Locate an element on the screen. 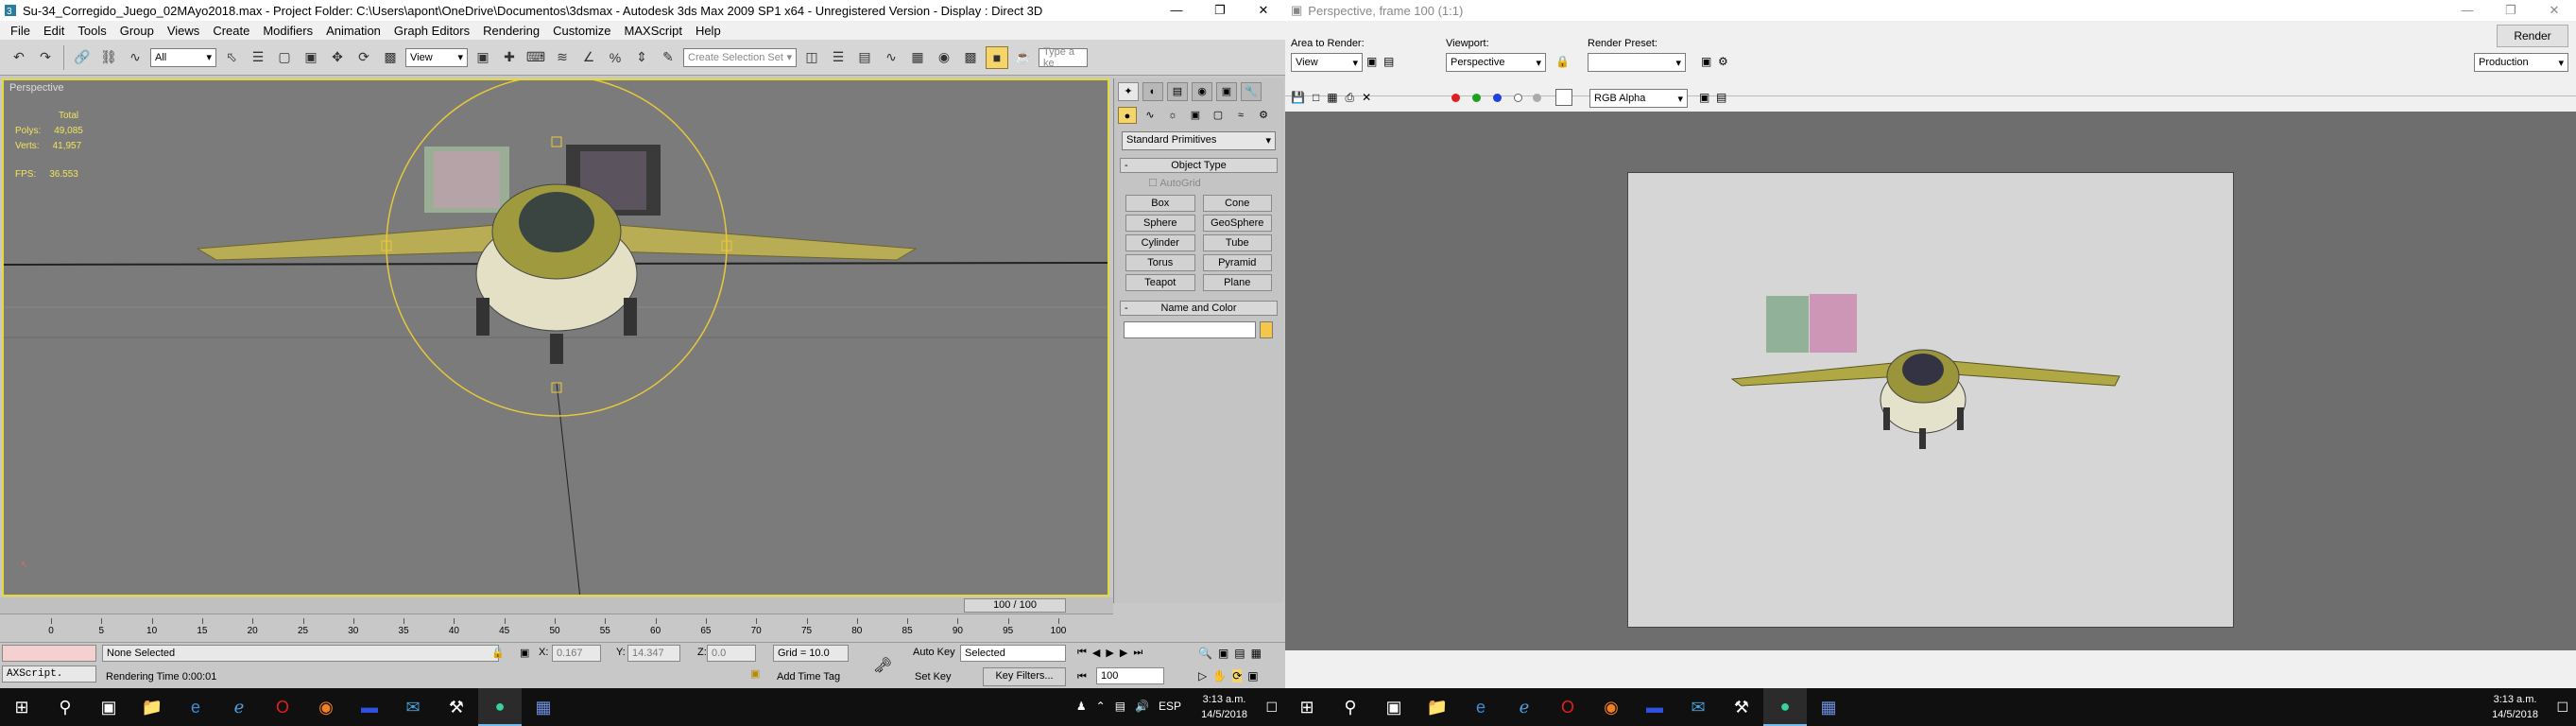 This screenshot has height=726, width=2576. autogrid-checkbox: ☐ AutoGrid is located at coordinates (1199, 183).